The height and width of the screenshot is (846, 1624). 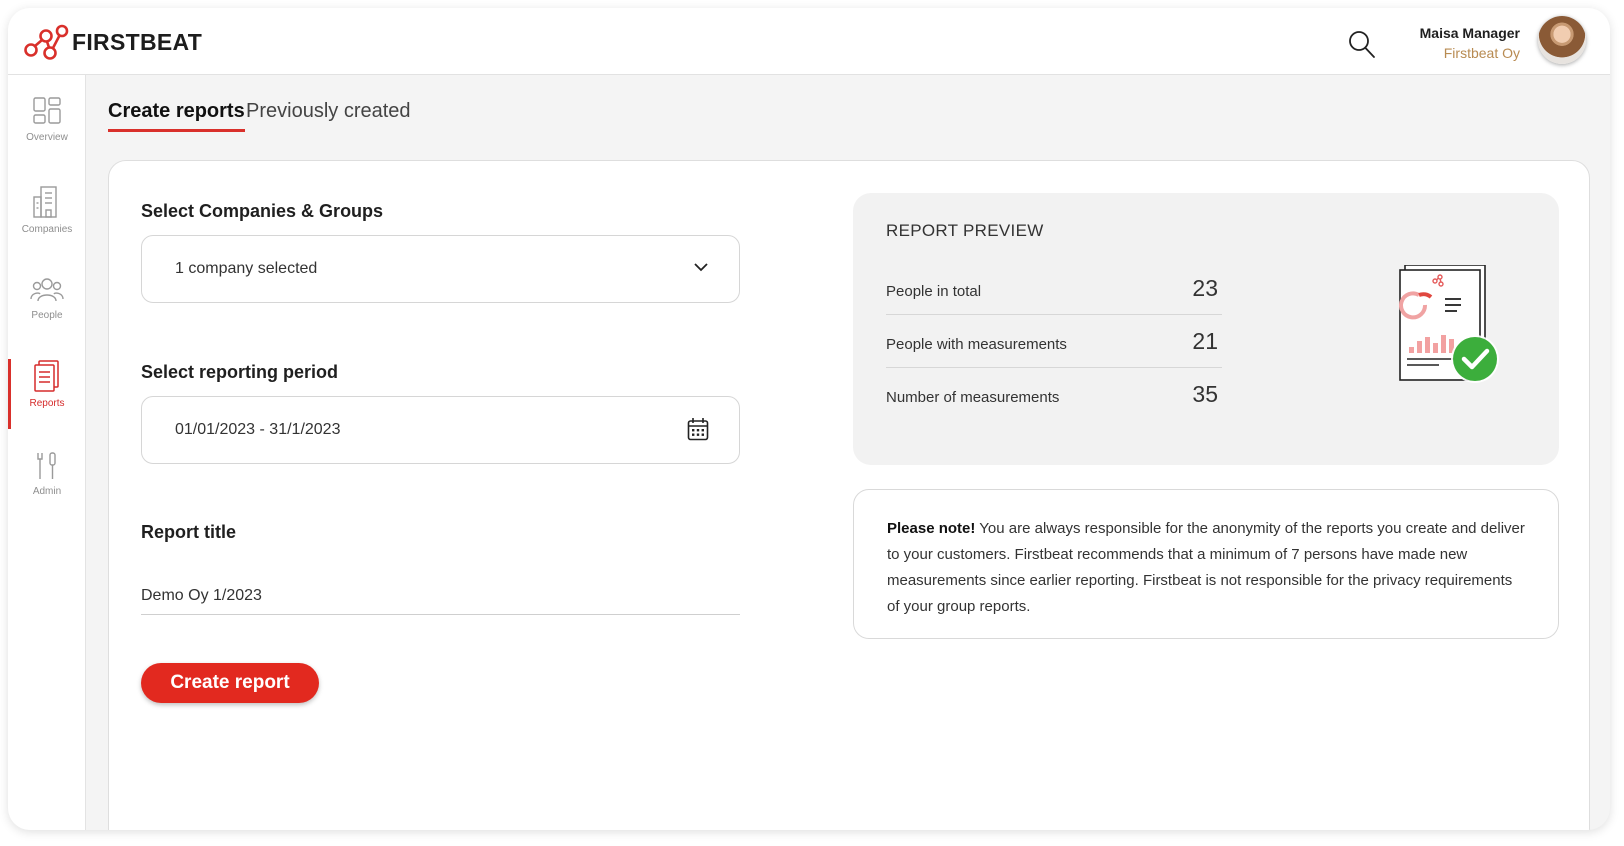 What do you see at coordinates (701, 269) in the screenshot?
I see `chevron-down-icon` at bounding box center [701, 269].